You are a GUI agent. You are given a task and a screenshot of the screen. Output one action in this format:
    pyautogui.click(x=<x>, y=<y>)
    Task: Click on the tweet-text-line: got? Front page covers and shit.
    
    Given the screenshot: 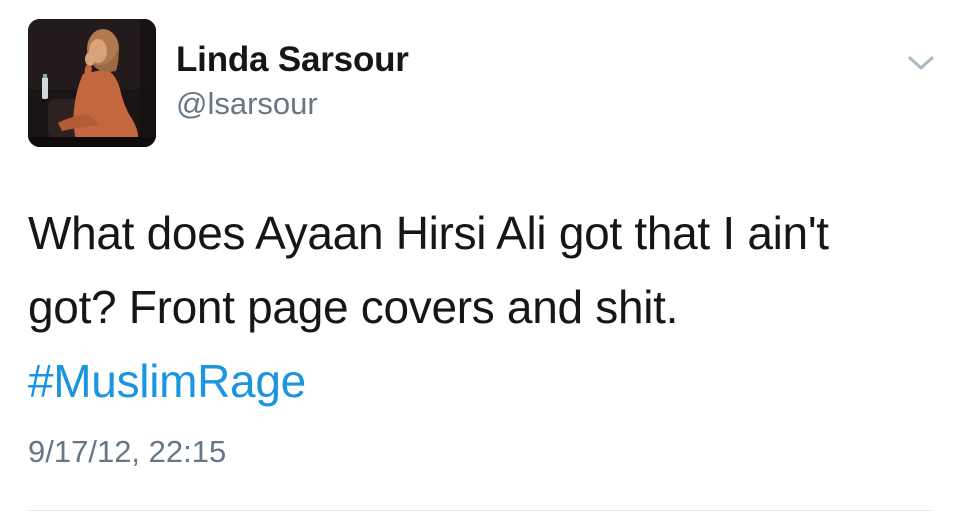 What is the action you would take?
    pyautogui.click(x=353, y=307)
    